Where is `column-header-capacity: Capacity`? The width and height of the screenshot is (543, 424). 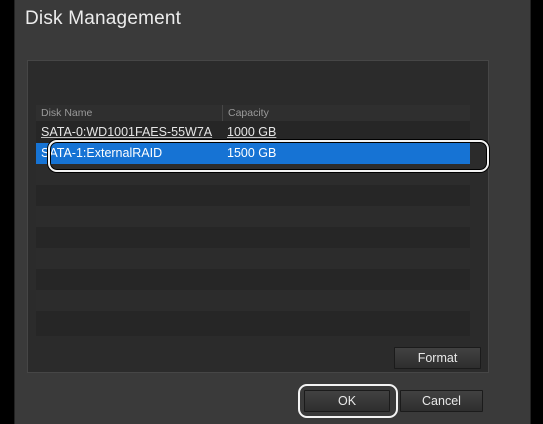 column-header-capacity: Capacity is located at coordinates (245, 113).